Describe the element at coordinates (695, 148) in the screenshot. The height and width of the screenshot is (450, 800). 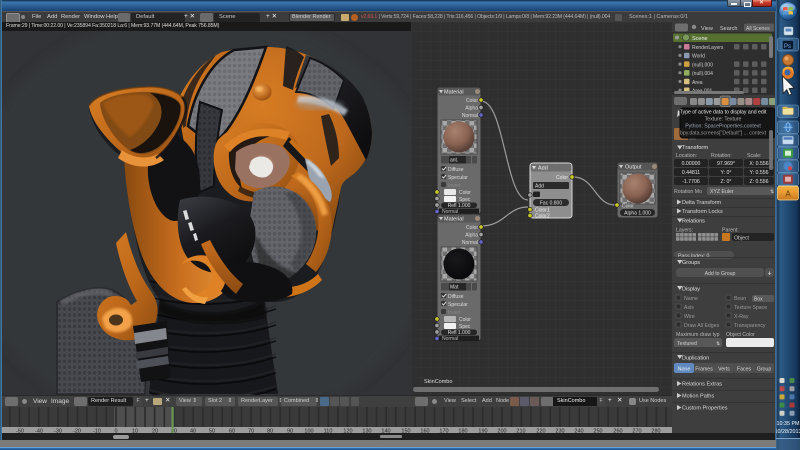
I see `svg-text: Transform` at that location.